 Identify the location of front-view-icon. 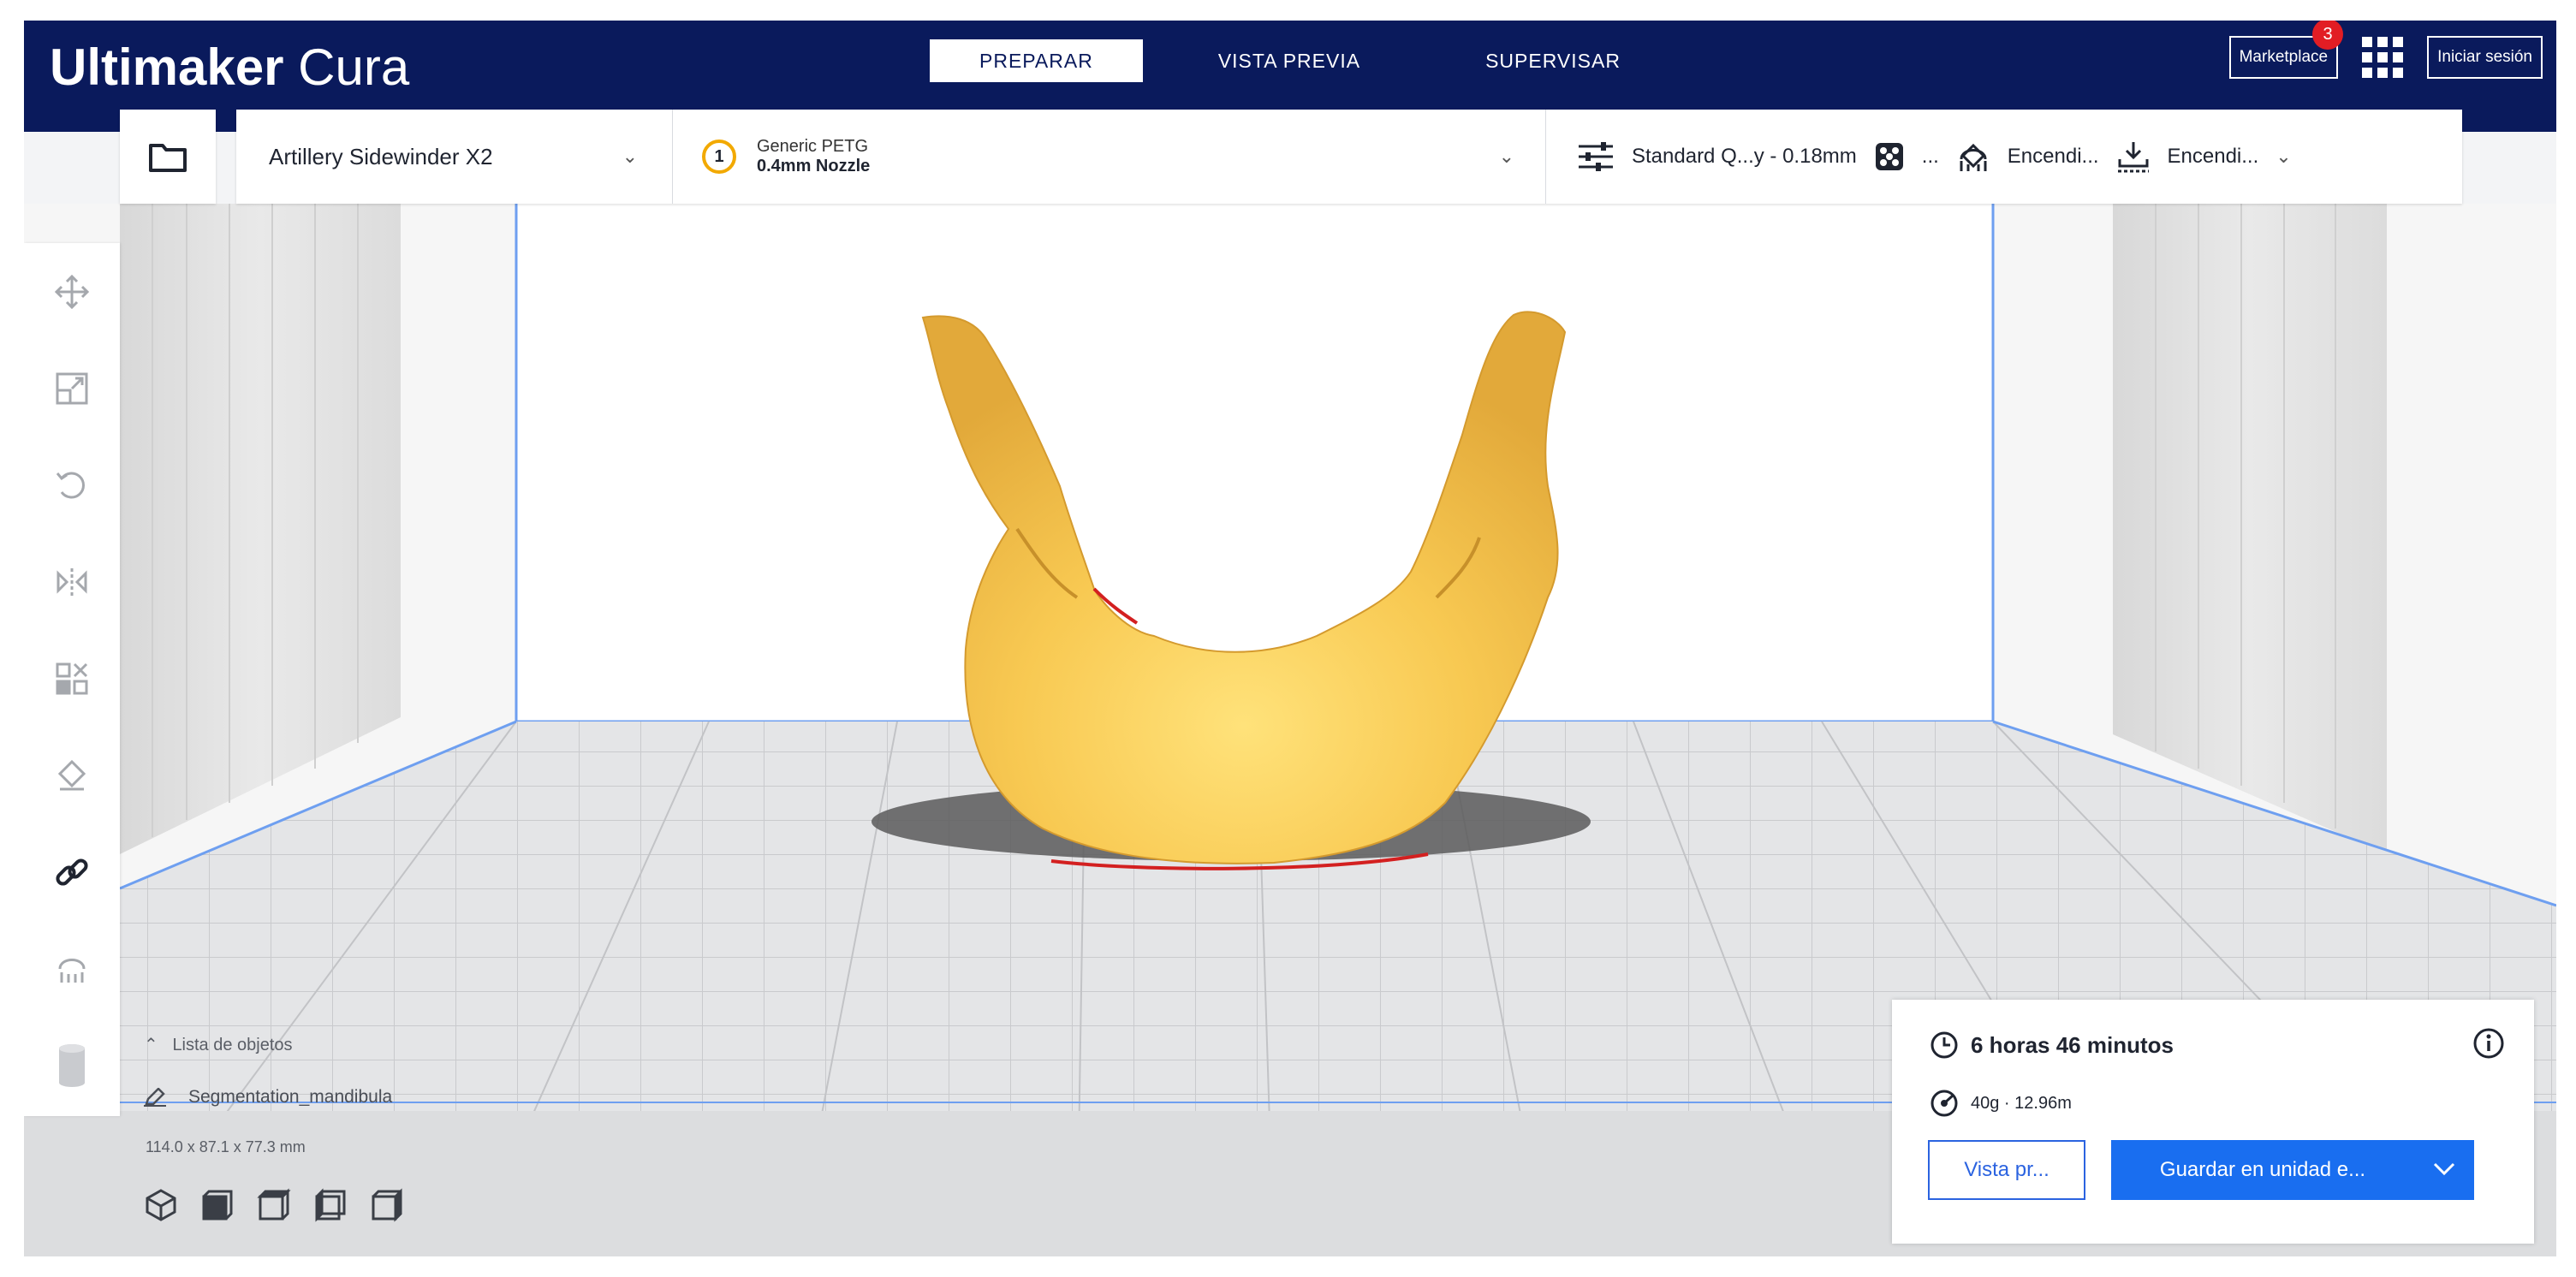
(218, 1205).